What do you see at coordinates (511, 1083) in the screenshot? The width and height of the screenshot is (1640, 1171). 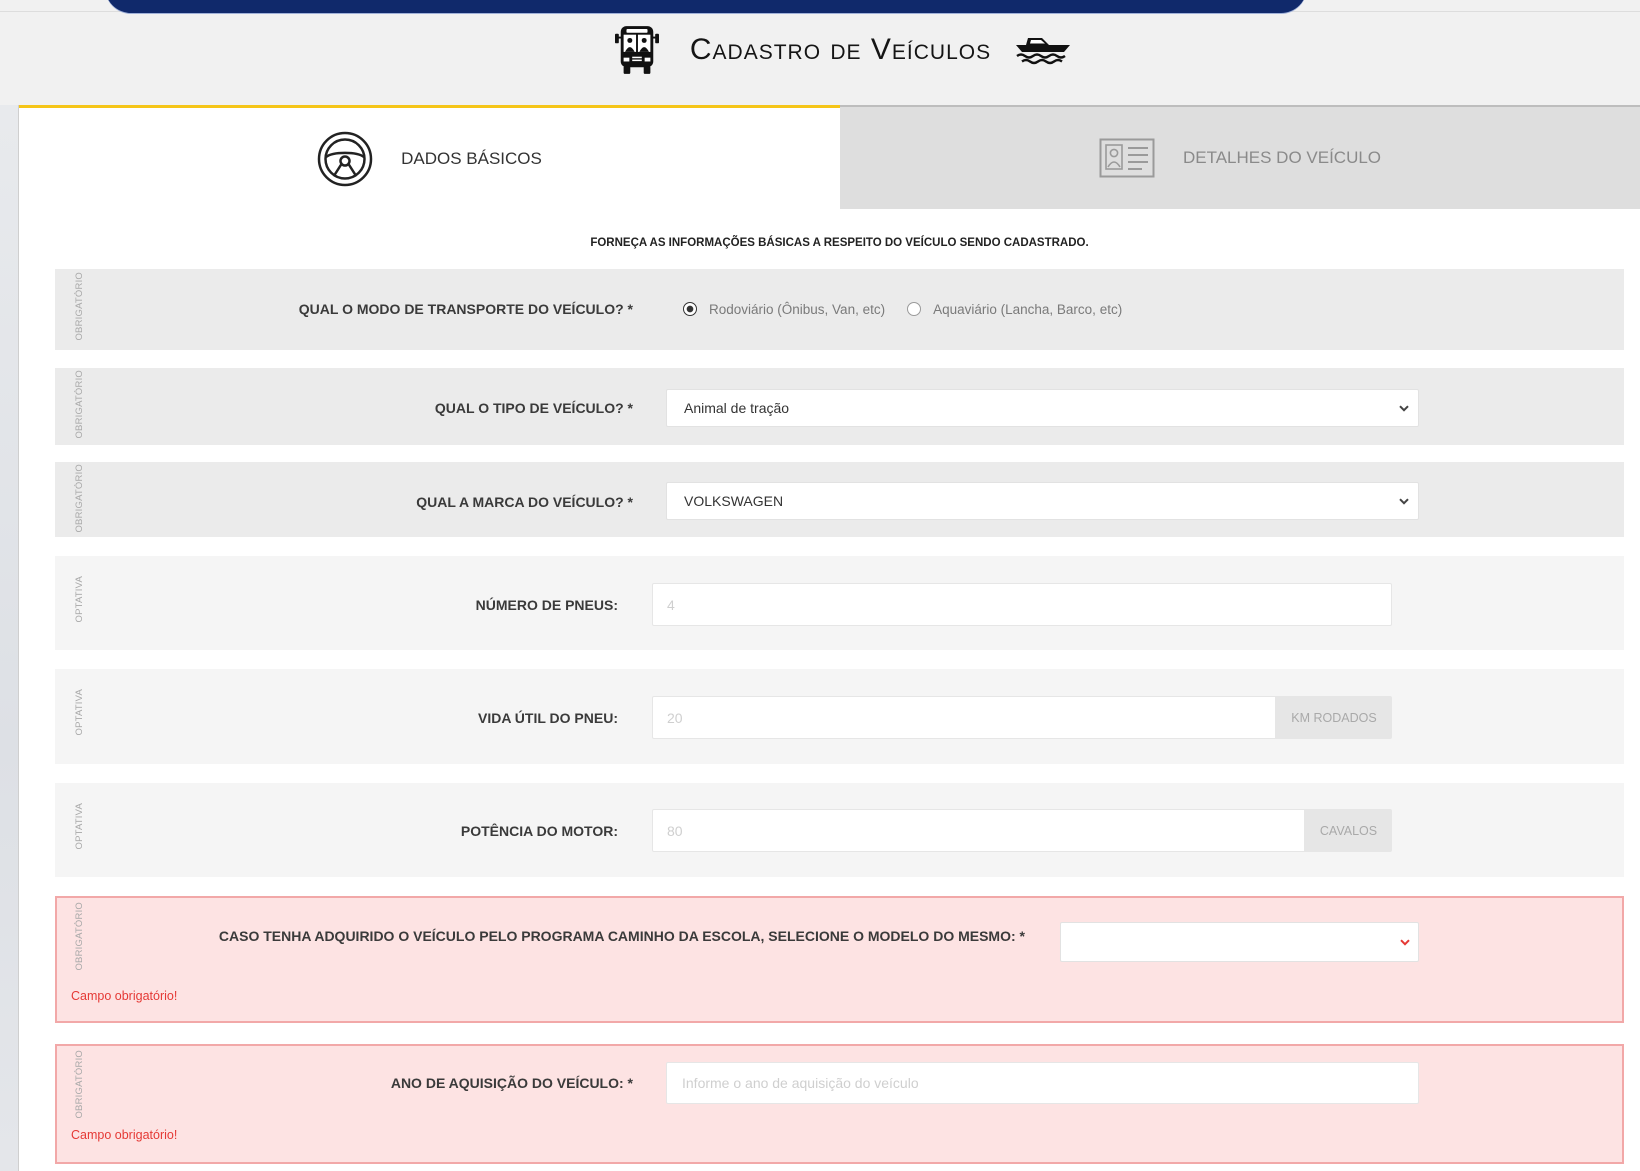 I see `acquisition-year-label: ANO DE AQUISIÇÃO DO VEÍCULO: *` at bounding box center [511, 1083].